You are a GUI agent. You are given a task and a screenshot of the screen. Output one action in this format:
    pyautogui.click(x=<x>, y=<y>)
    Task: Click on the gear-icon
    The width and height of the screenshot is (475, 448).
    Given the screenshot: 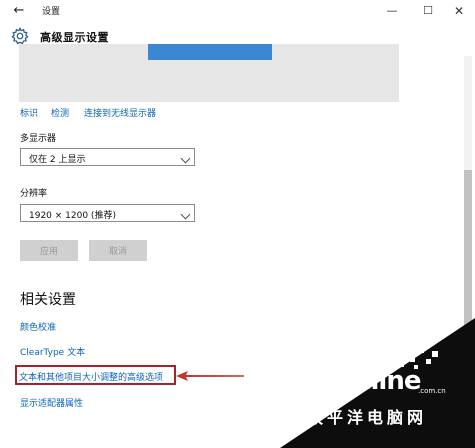 What is the action you would take?
    pyautogui.click(x=20, y=36)
    